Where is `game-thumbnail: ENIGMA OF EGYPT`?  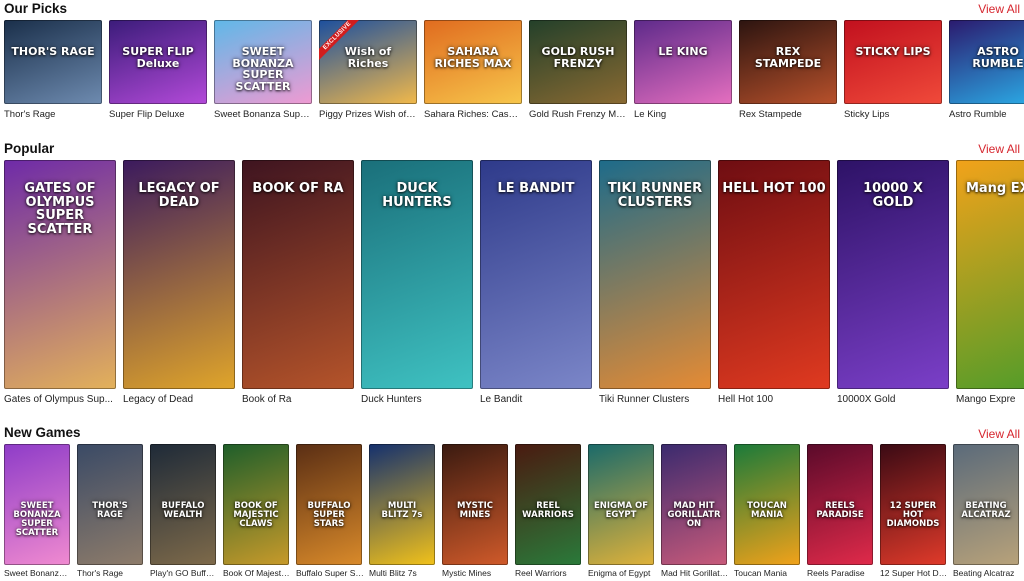 game-thumbnail: ENIGMA OF EGYPT is located at coordinates (621, 504).